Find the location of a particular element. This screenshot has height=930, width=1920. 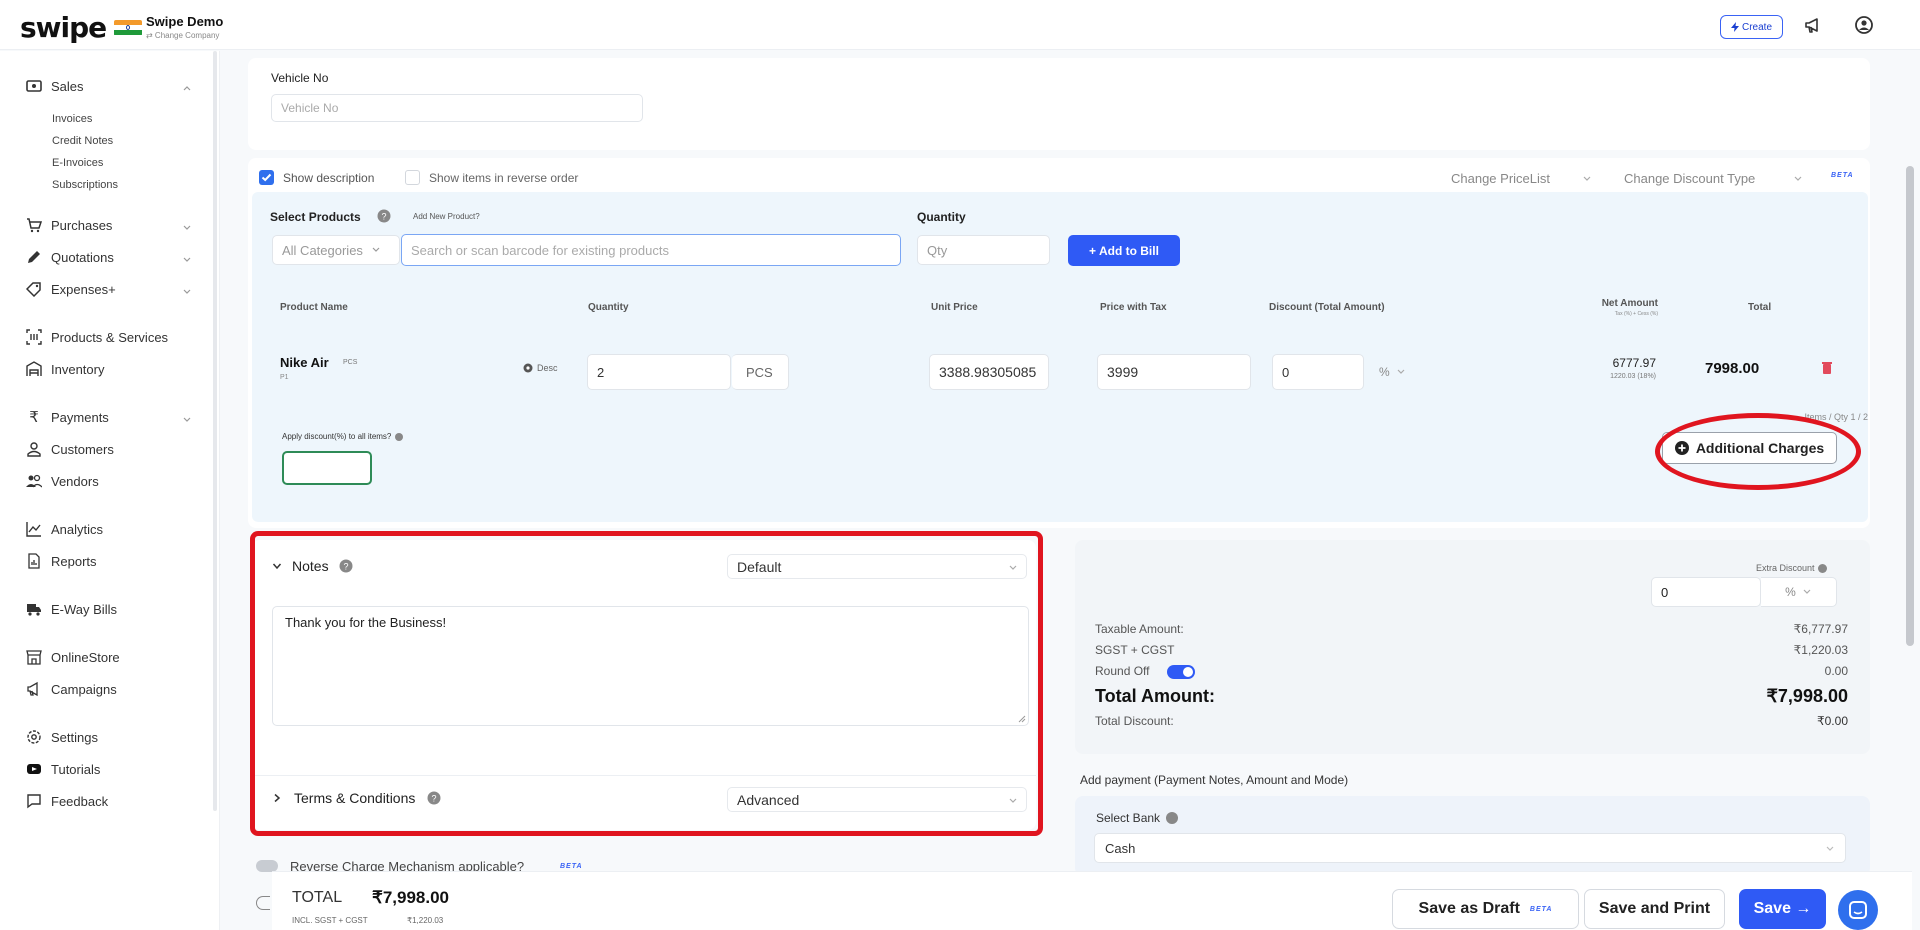

sidebar-subitem-subscriptions: Subscriptions is located at coordinates (85, 185).